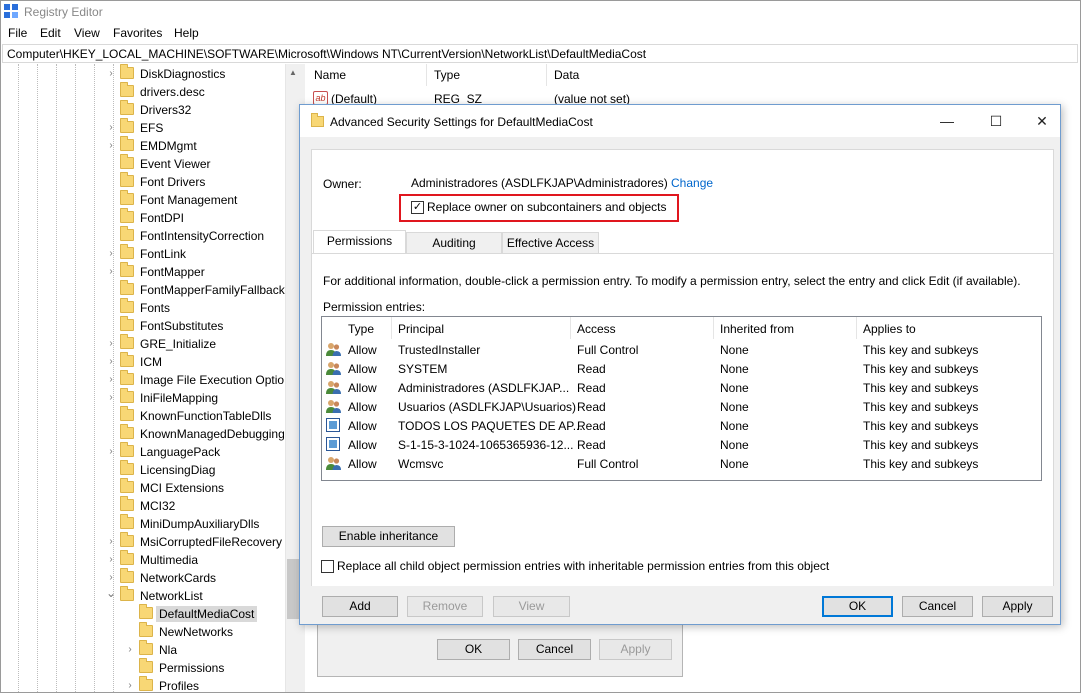 The image size is (1081, 693). What do you see at coordinates (194, 217) in the screenshot?
I see `tree-item: FontDPI` at bounding box center [194, 217].